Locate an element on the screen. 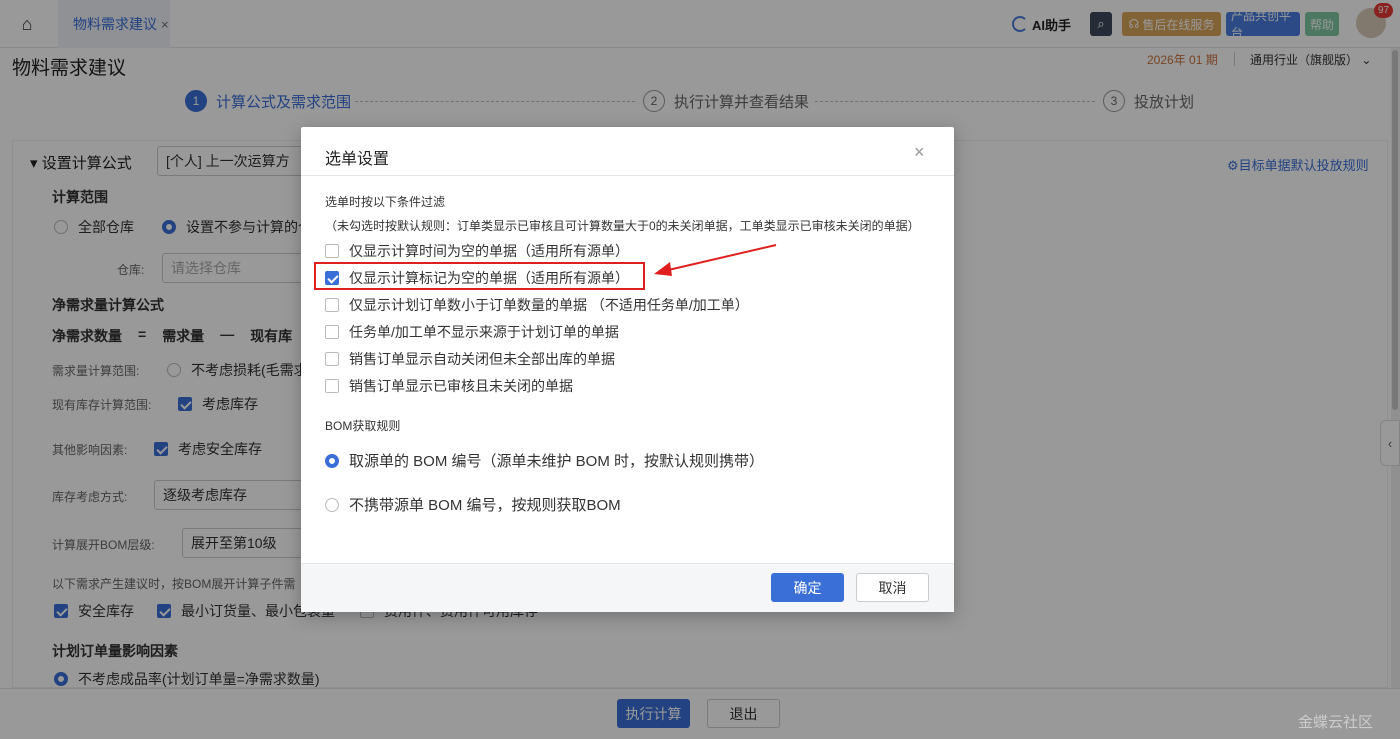 This screenshot has width=1400, height=739. ok-button: 确定 is located at coordinates (807, 587).